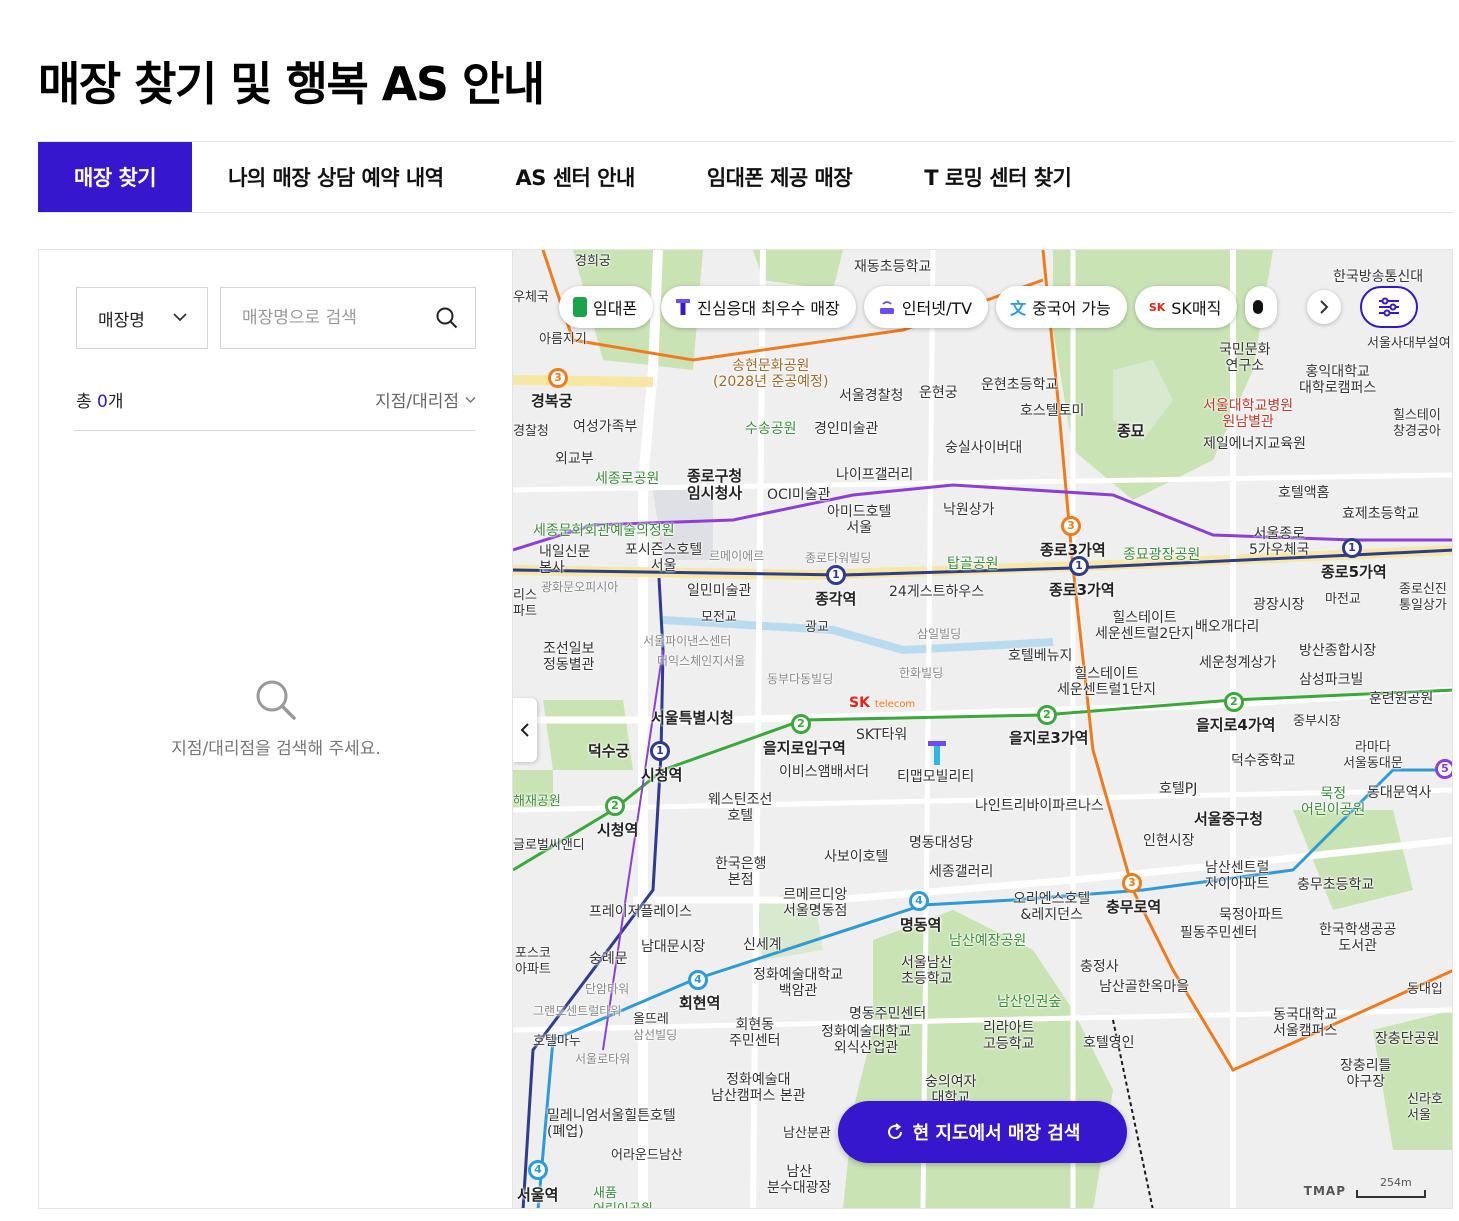  What do you see at coordinates (996, 1133) in the screenshot?
I see `search-this-area-label: 현 지도에서 매장 검색` at bounding box center [996, 1133].